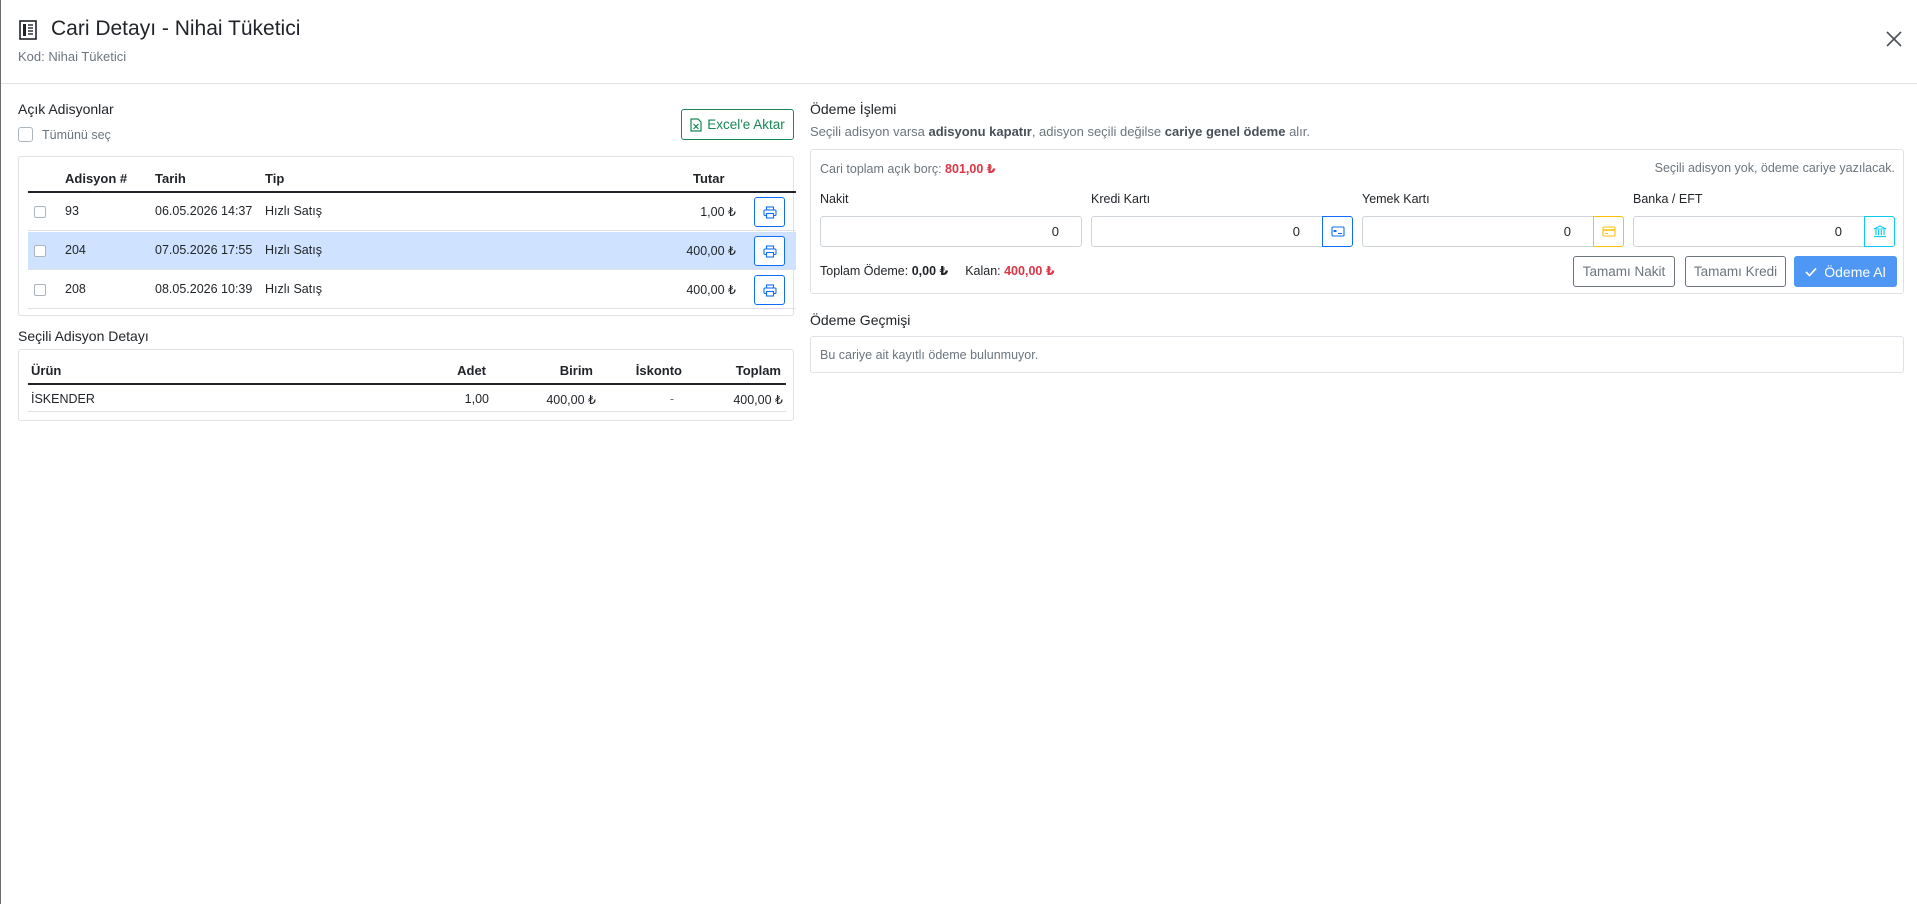 The width and height of the screenshot is (1917, 904). Describe the element at coordinates (72, 56) in the screenshot. I see `modal-subtitle: Kod: Nihai Tüketici` at that location.